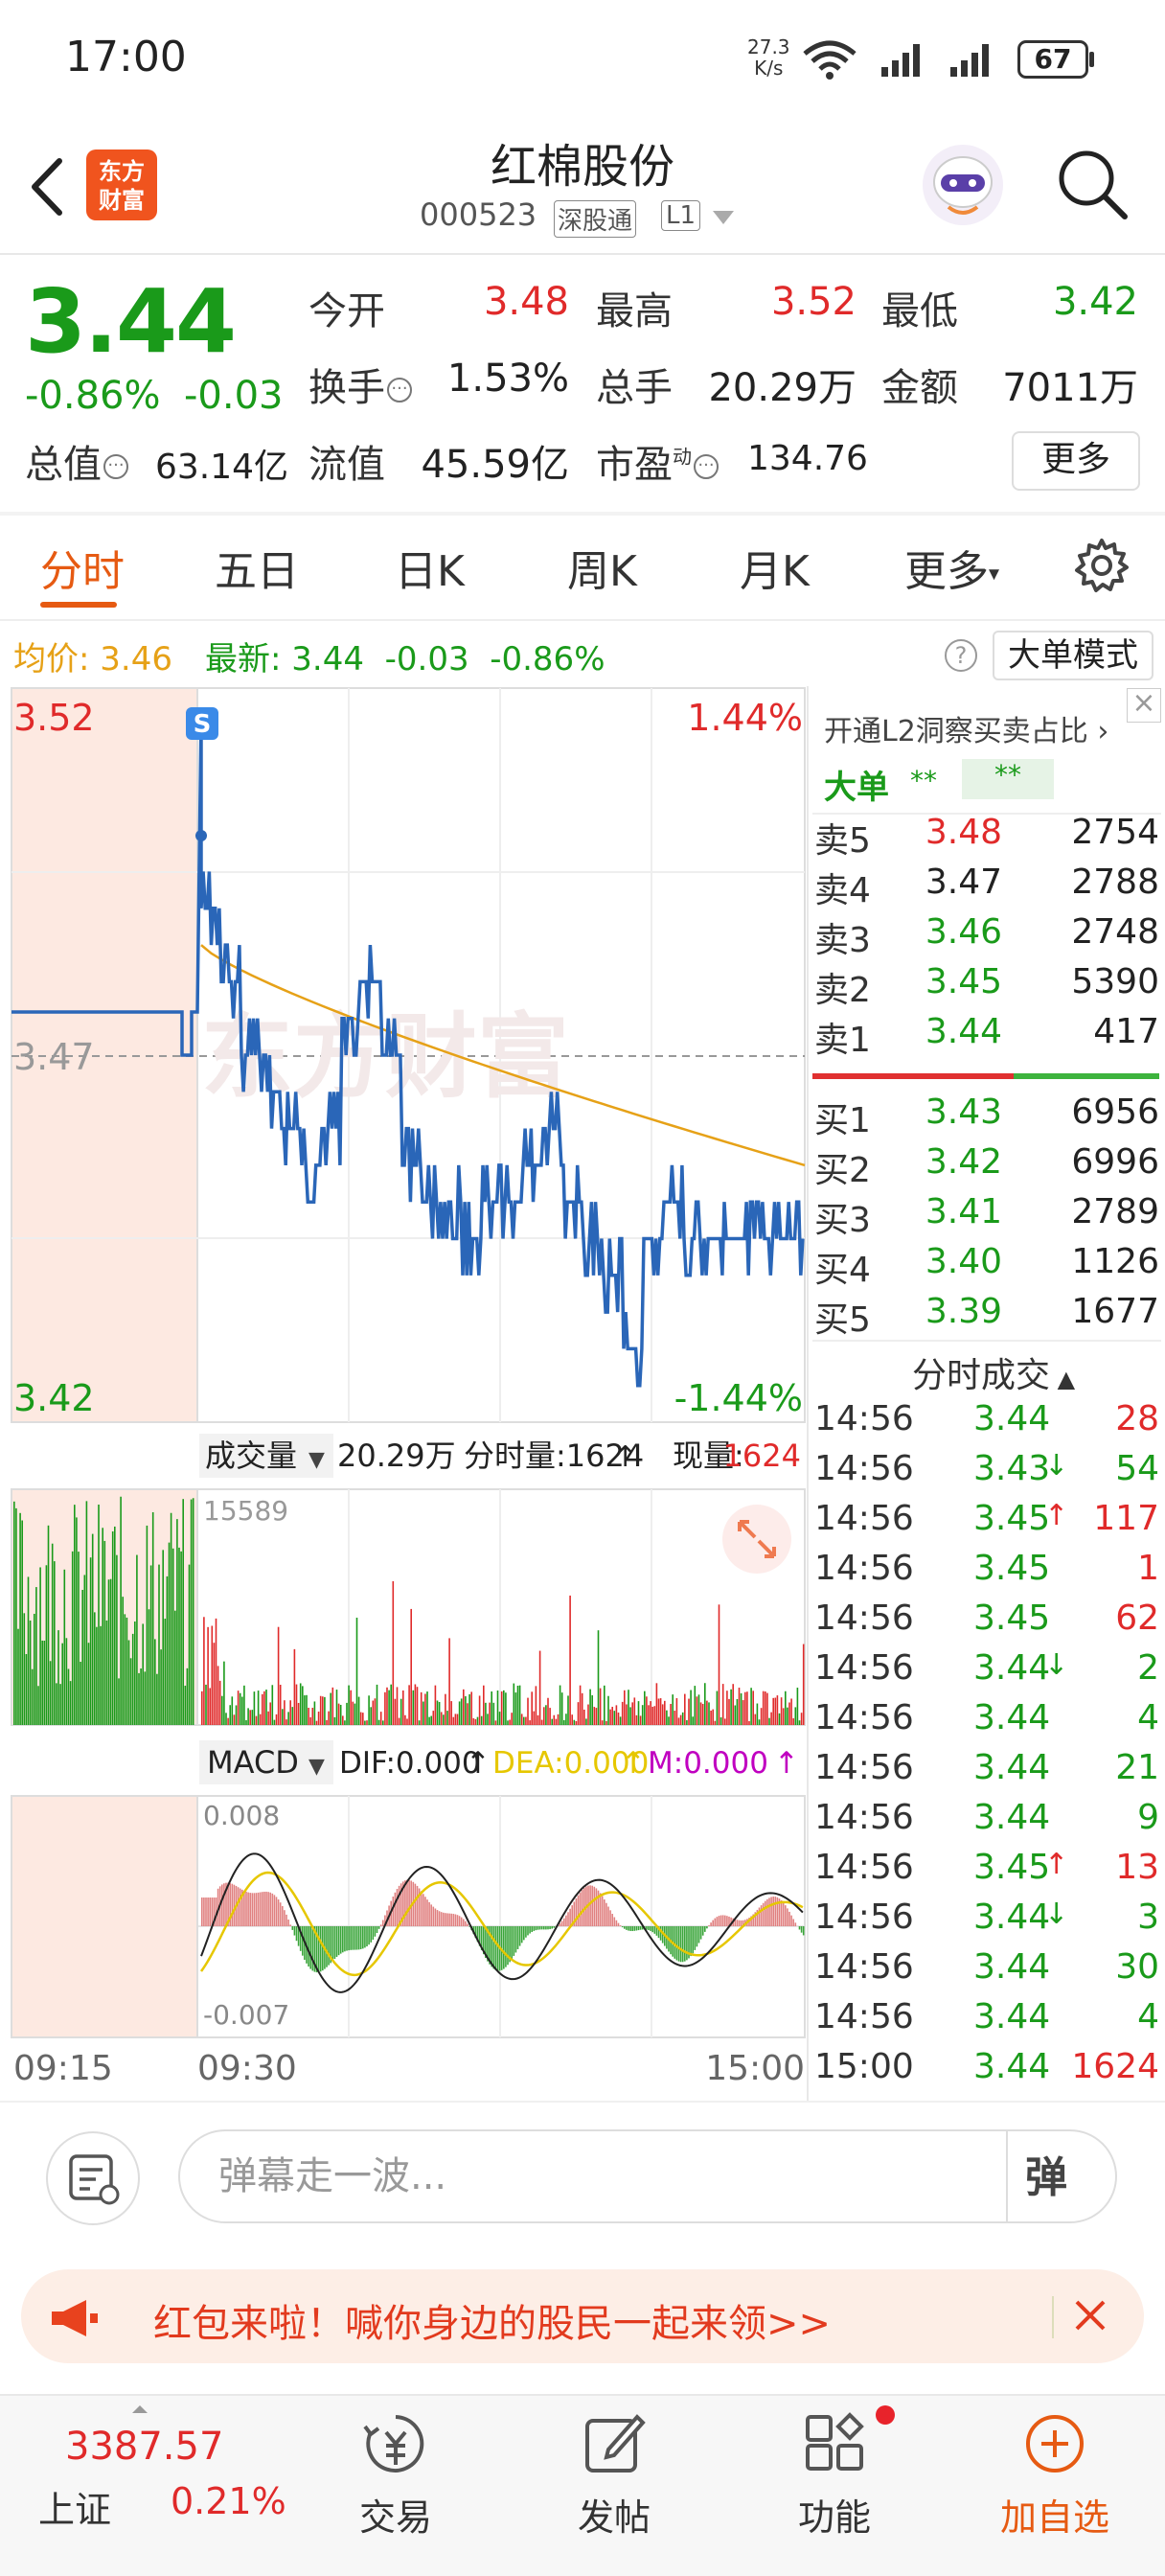 This screenshot has width=1165, height=2576. Describe the element at coordinates (614, 2470) in the screenshot. I see `nav-post: 发帖` at that location.